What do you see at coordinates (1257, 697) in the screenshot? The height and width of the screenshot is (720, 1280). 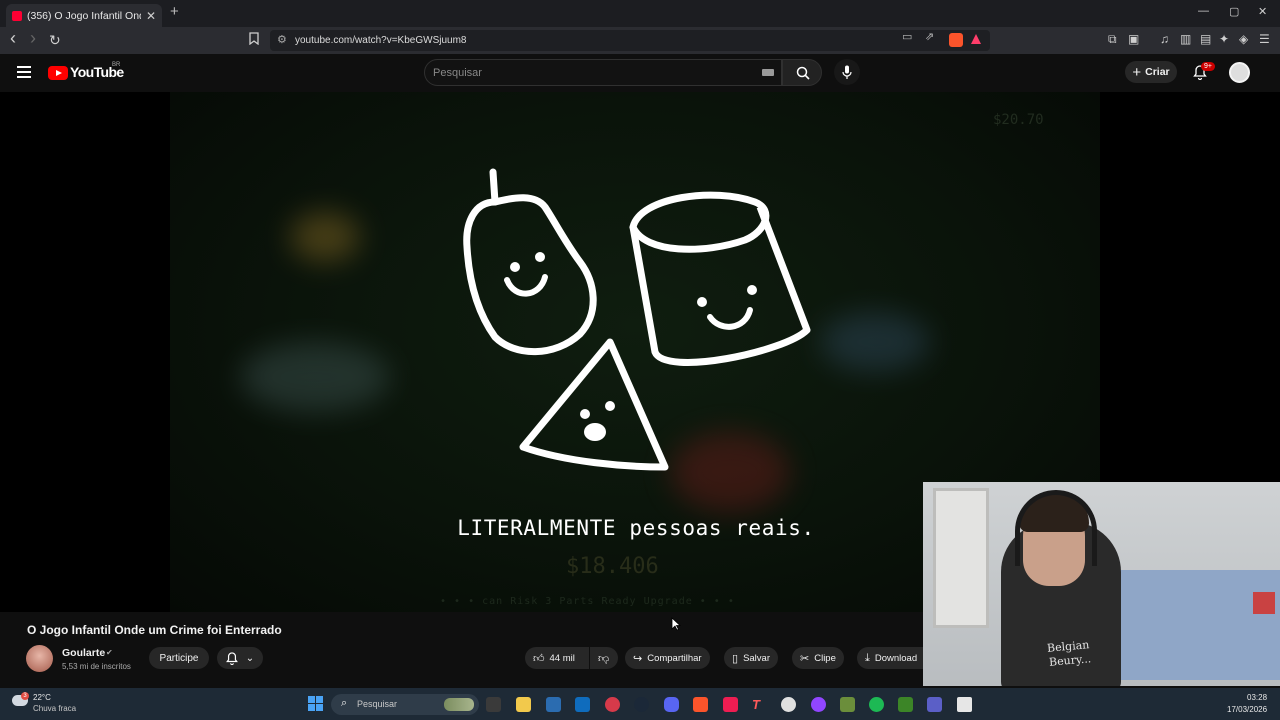 I see `clock-time: 03:28` at bounding box center [1257, 697].